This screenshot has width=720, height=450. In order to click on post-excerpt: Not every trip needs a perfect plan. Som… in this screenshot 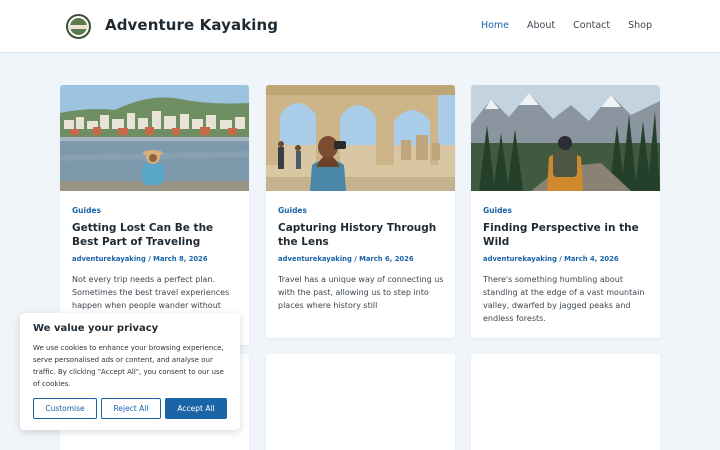, I will do `click(151, 292)`.